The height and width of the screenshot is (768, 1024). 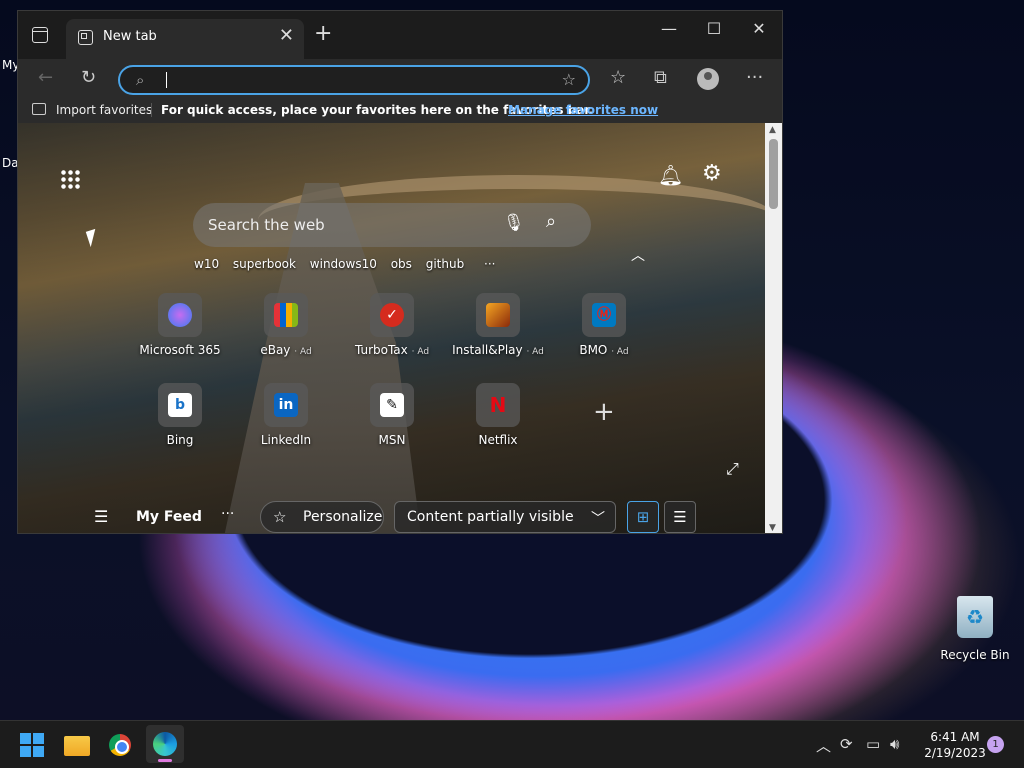 What do you see at coordinates (712, 173) in the screenshot?
I see `settings-gear-icon: ⚙` at bounding box center [712, 173].